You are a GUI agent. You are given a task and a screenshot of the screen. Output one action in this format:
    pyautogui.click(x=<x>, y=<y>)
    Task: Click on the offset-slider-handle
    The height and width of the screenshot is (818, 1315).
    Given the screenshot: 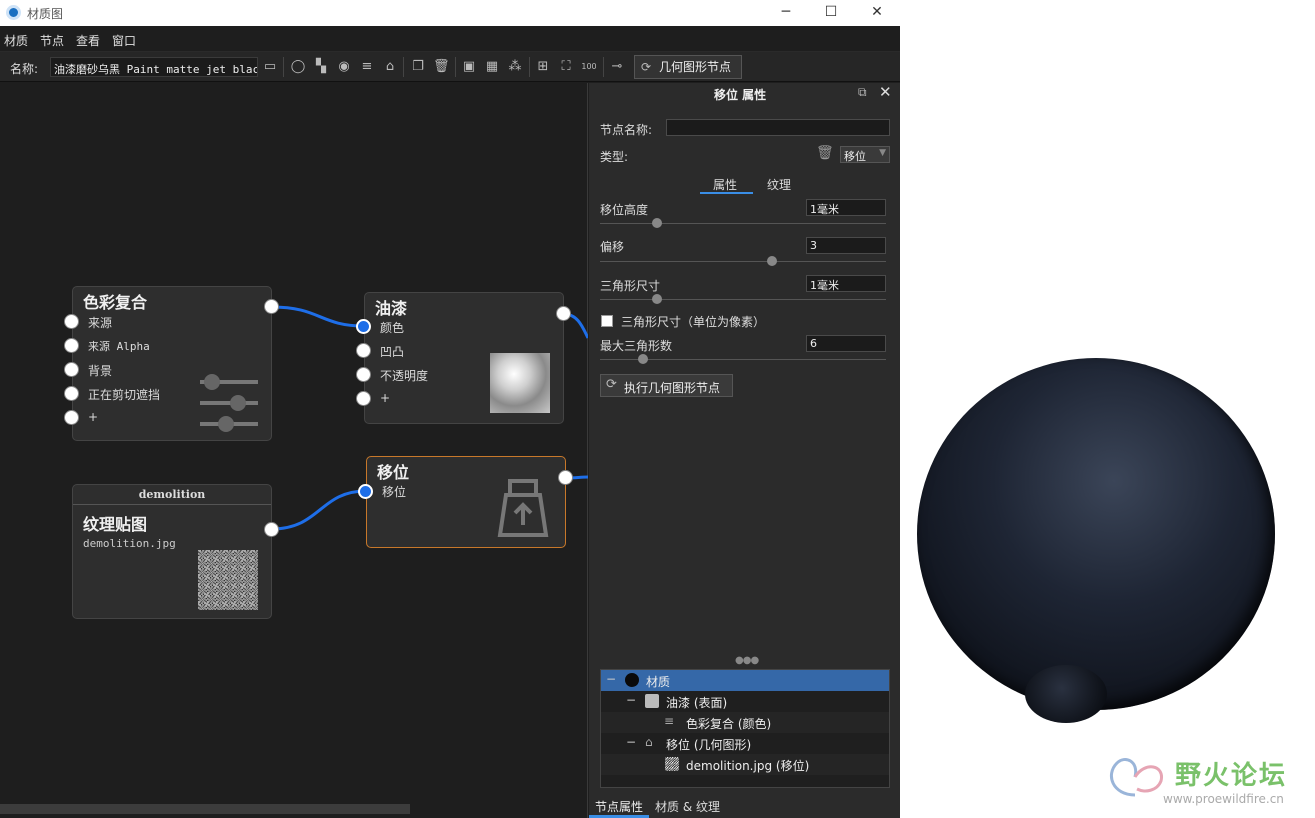 What is the action you would take?
    pyautogui.click(x=771, y=261)
    